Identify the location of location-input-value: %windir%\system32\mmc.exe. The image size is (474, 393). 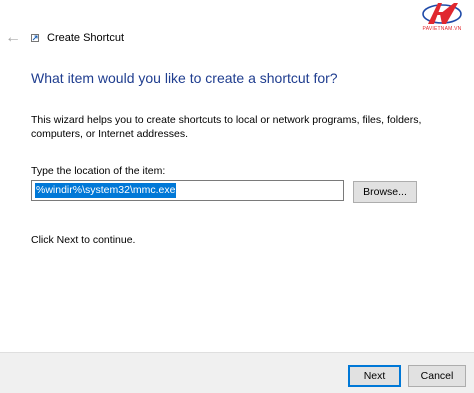
(106, 190).